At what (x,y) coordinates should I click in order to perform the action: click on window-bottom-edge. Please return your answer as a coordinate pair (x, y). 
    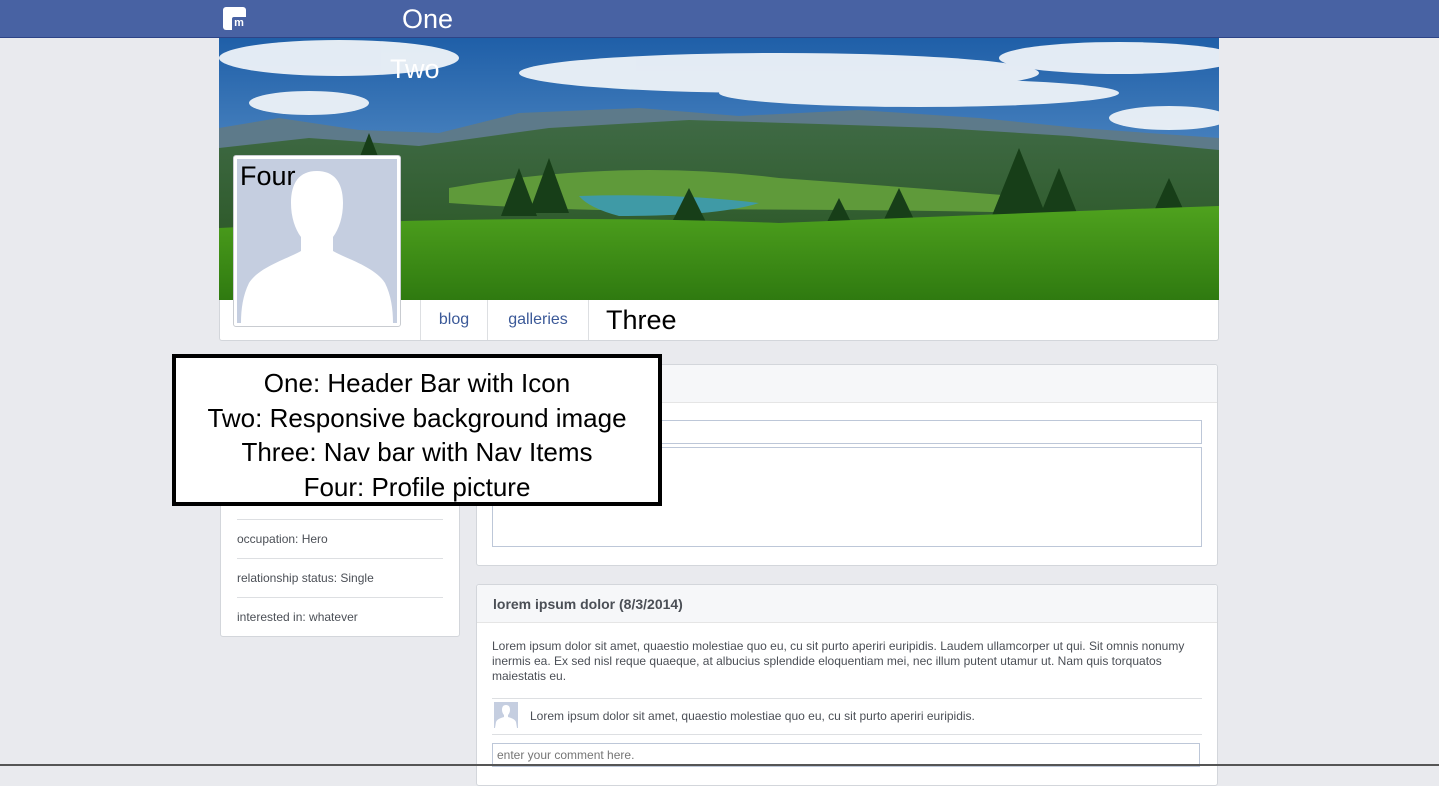
    Looking at the image, I should click on (719, 765).